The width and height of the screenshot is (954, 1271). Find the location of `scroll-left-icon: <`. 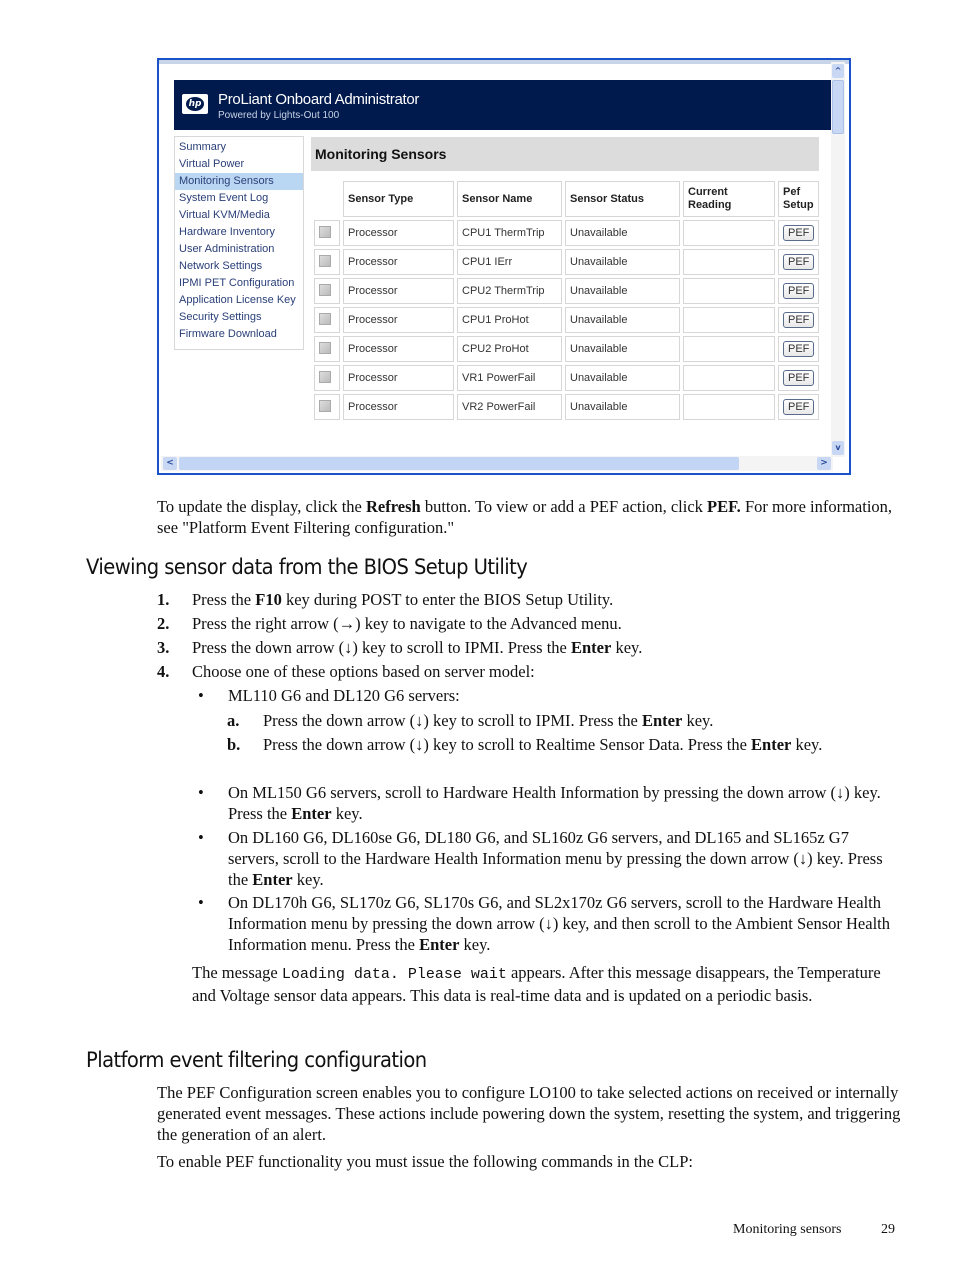

scroll-left-icon: < is located at coordinates (170, 463).